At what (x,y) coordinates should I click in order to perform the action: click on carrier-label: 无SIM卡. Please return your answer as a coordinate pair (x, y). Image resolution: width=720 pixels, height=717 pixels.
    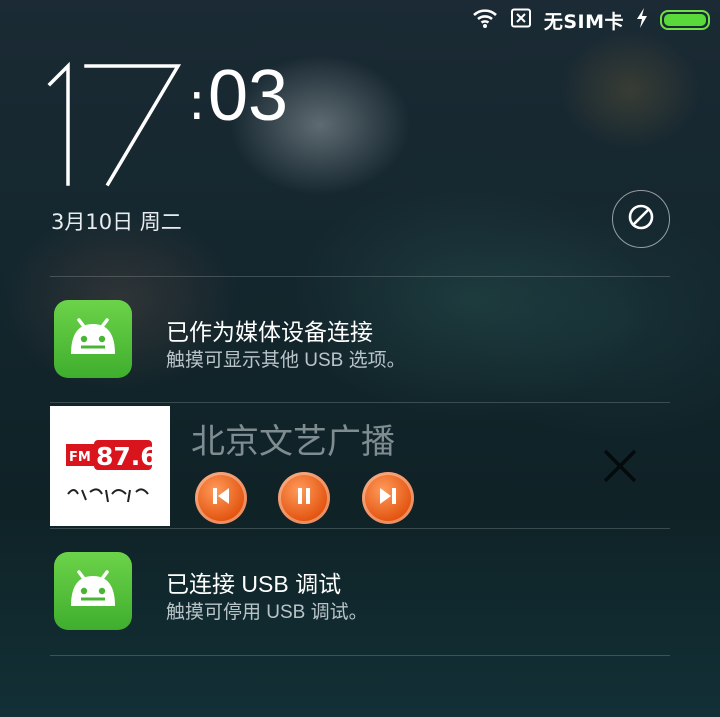
    Looking at the image, I should click on (583, 21).